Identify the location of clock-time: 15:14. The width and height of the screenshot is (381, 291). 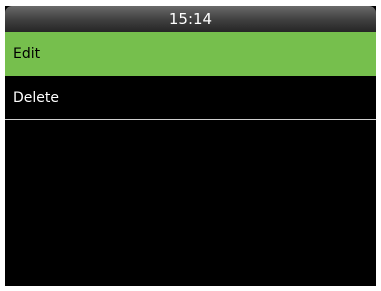
(190, 19).